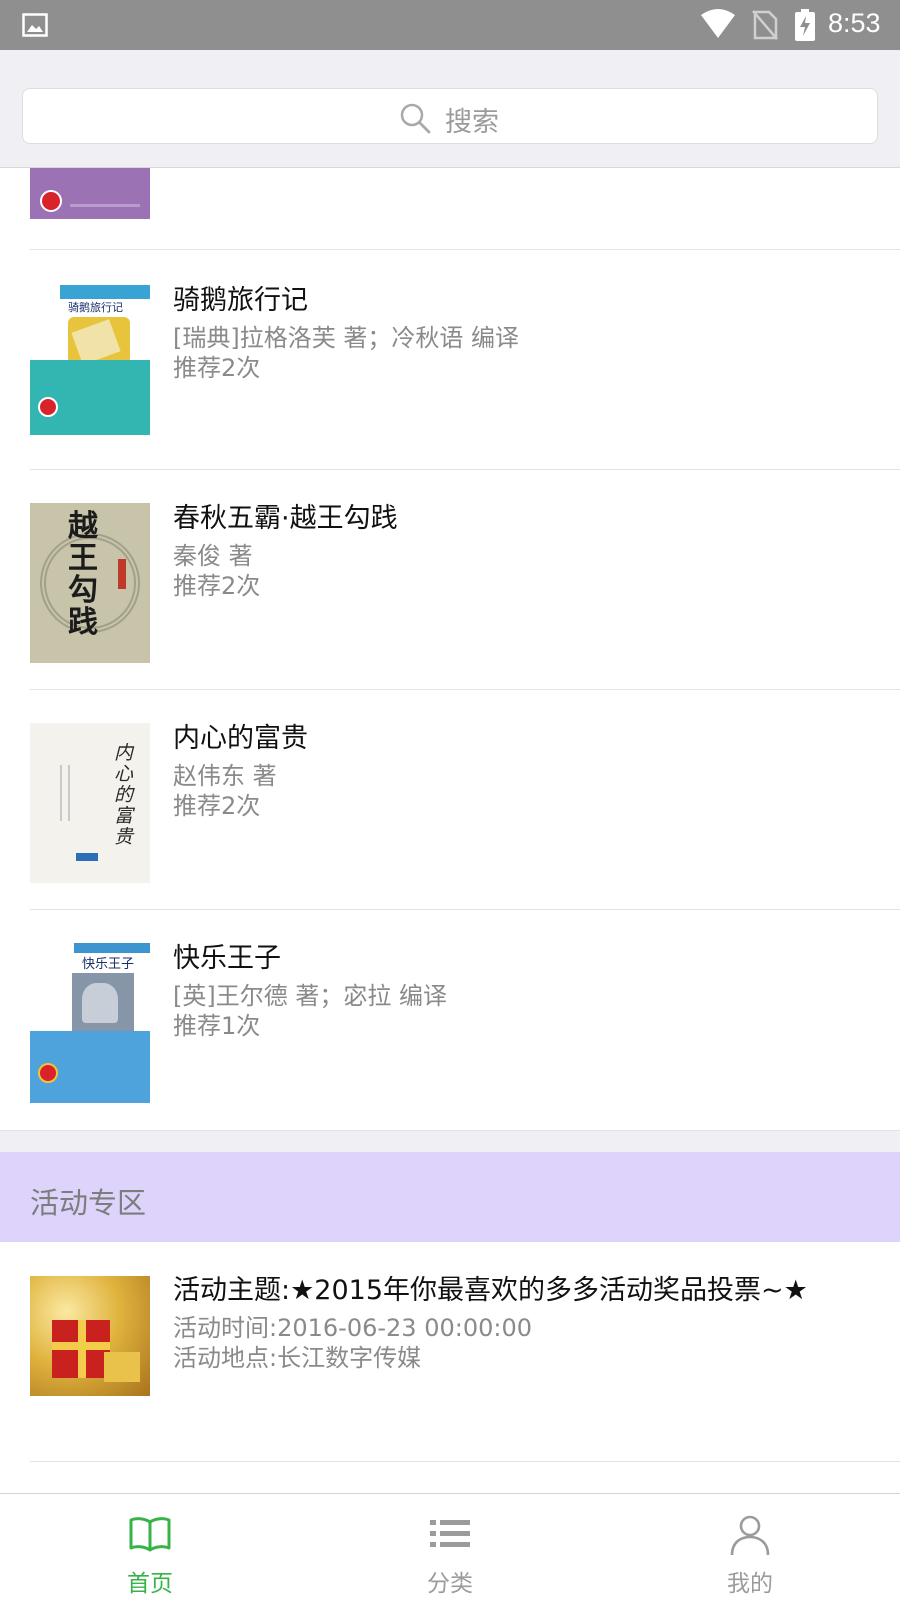  What do you see at coordinates (227, 958) in the screenshot?
I see `book-title: 快乐王子` at bounding box center [227, 958].